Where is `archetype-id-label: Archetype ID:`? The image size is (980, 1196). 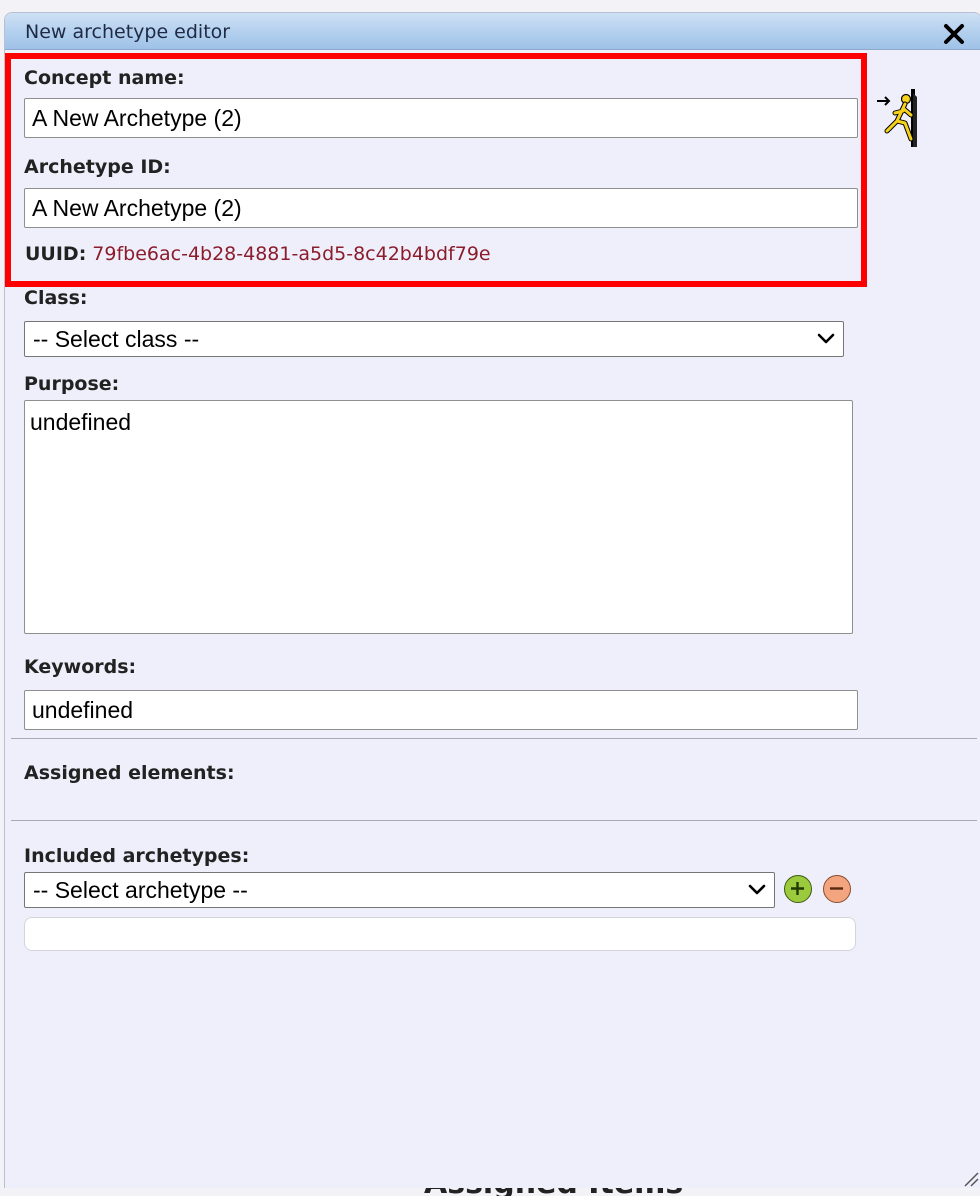 archetype-id-label: Archetype ID: is located at coordinates (97, 167).